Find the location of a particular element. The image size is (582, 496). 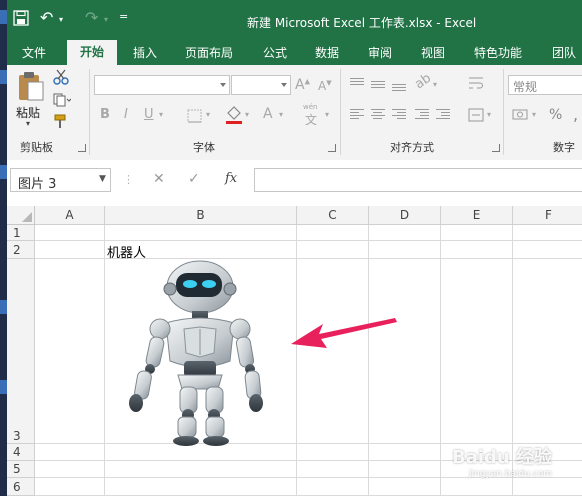

tab-home: 开始 is located at coordinates (92, 52).